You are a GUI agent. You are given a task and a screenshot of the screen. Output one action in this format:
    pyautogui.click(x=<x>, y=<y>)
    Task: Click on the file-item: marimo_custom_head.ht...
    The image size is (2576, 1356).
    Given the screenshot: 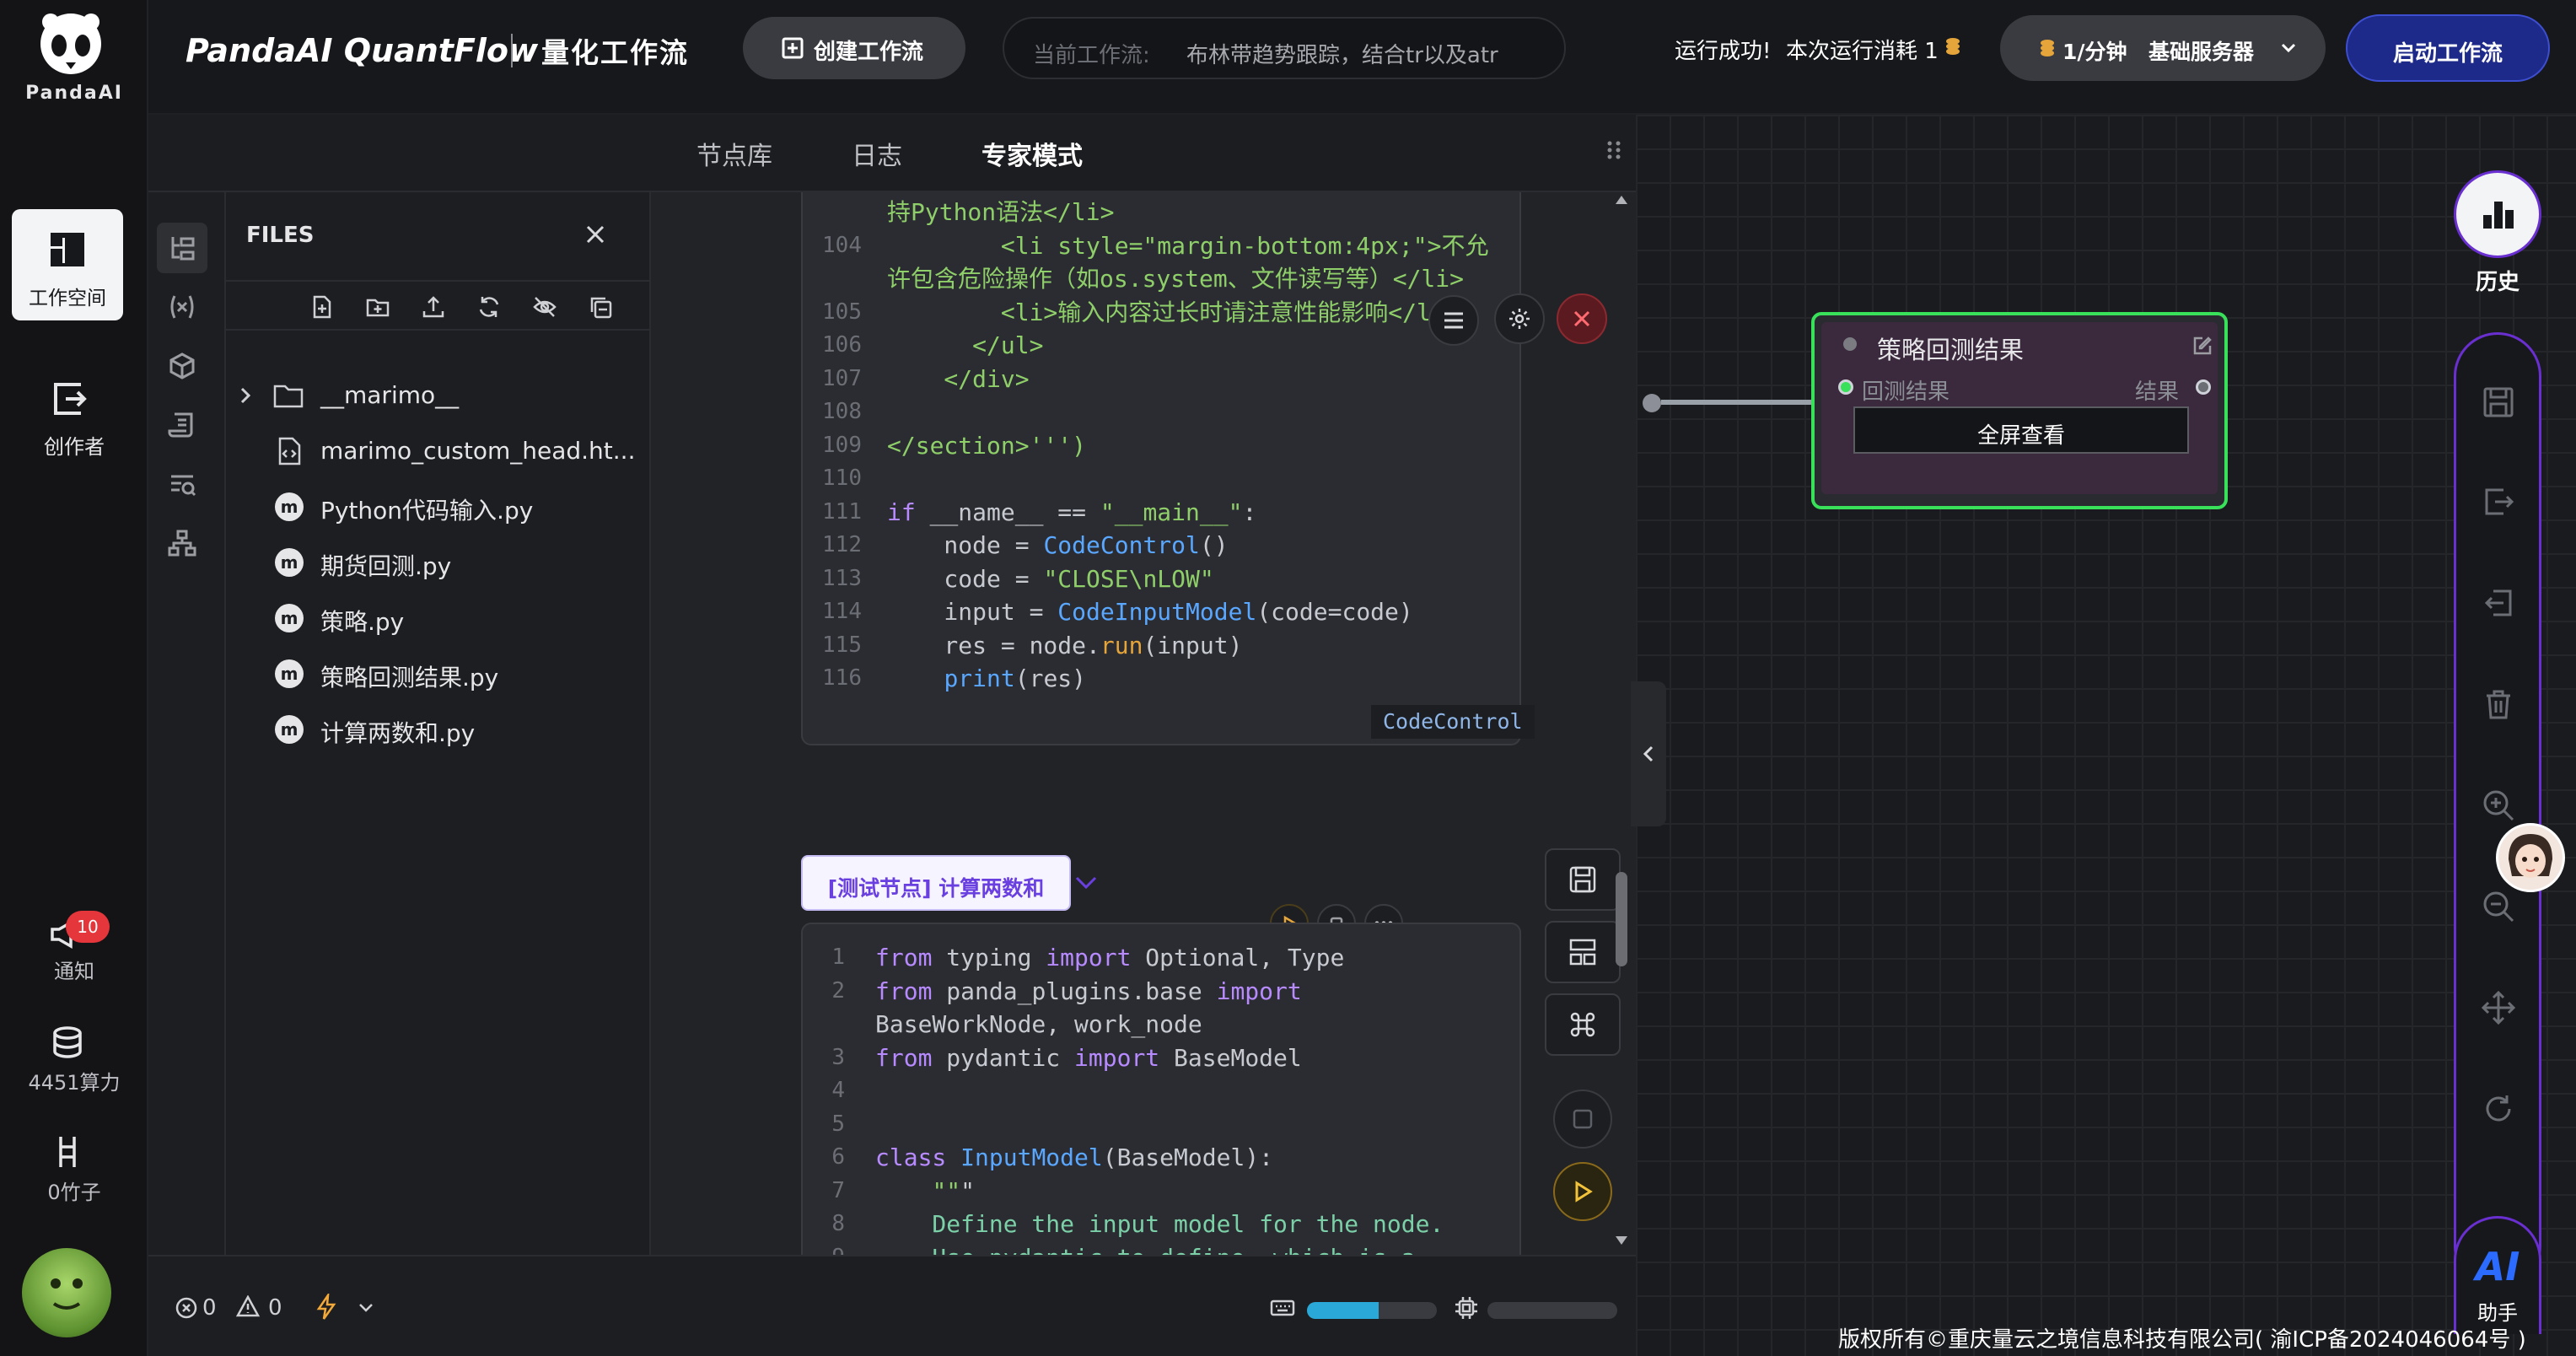 What is the action you would take?
    pyautogui.click(x=438, y=451)
    